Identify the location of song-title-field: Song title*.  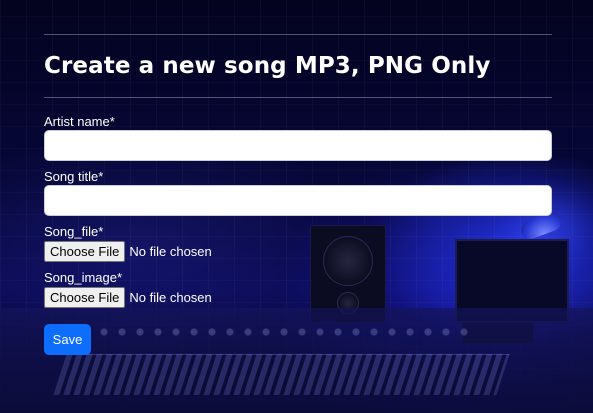
(298, 192).